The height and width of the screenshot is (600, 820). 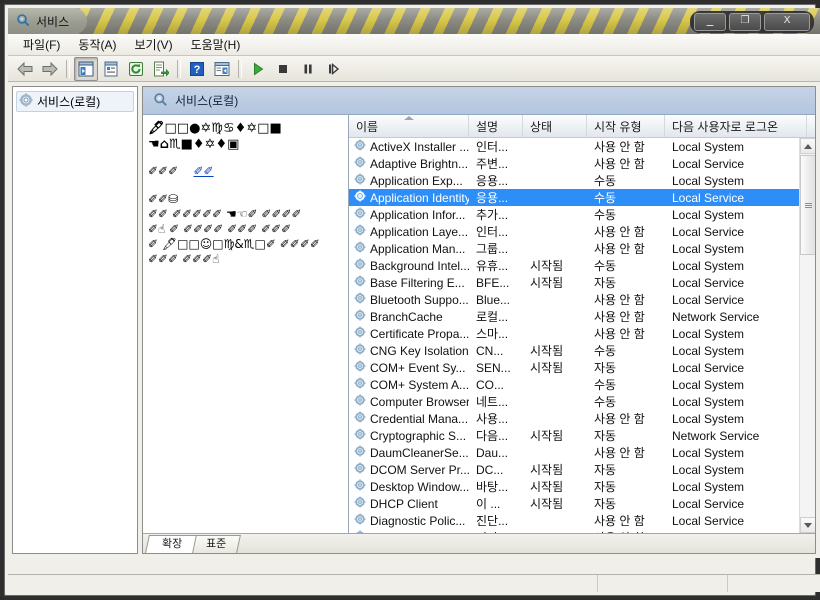 What do you see at coordinates (736, 126) in the screenshot?
I see `column-logon-as: 다음 사용자로 로그온` at bounding box center [736, 126].